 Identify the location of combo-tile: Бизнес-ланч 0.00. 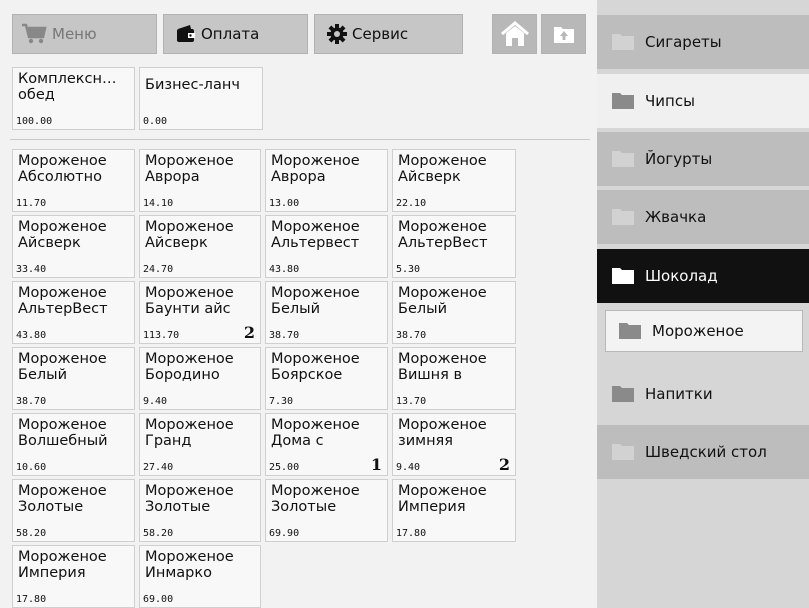
(201, 98).